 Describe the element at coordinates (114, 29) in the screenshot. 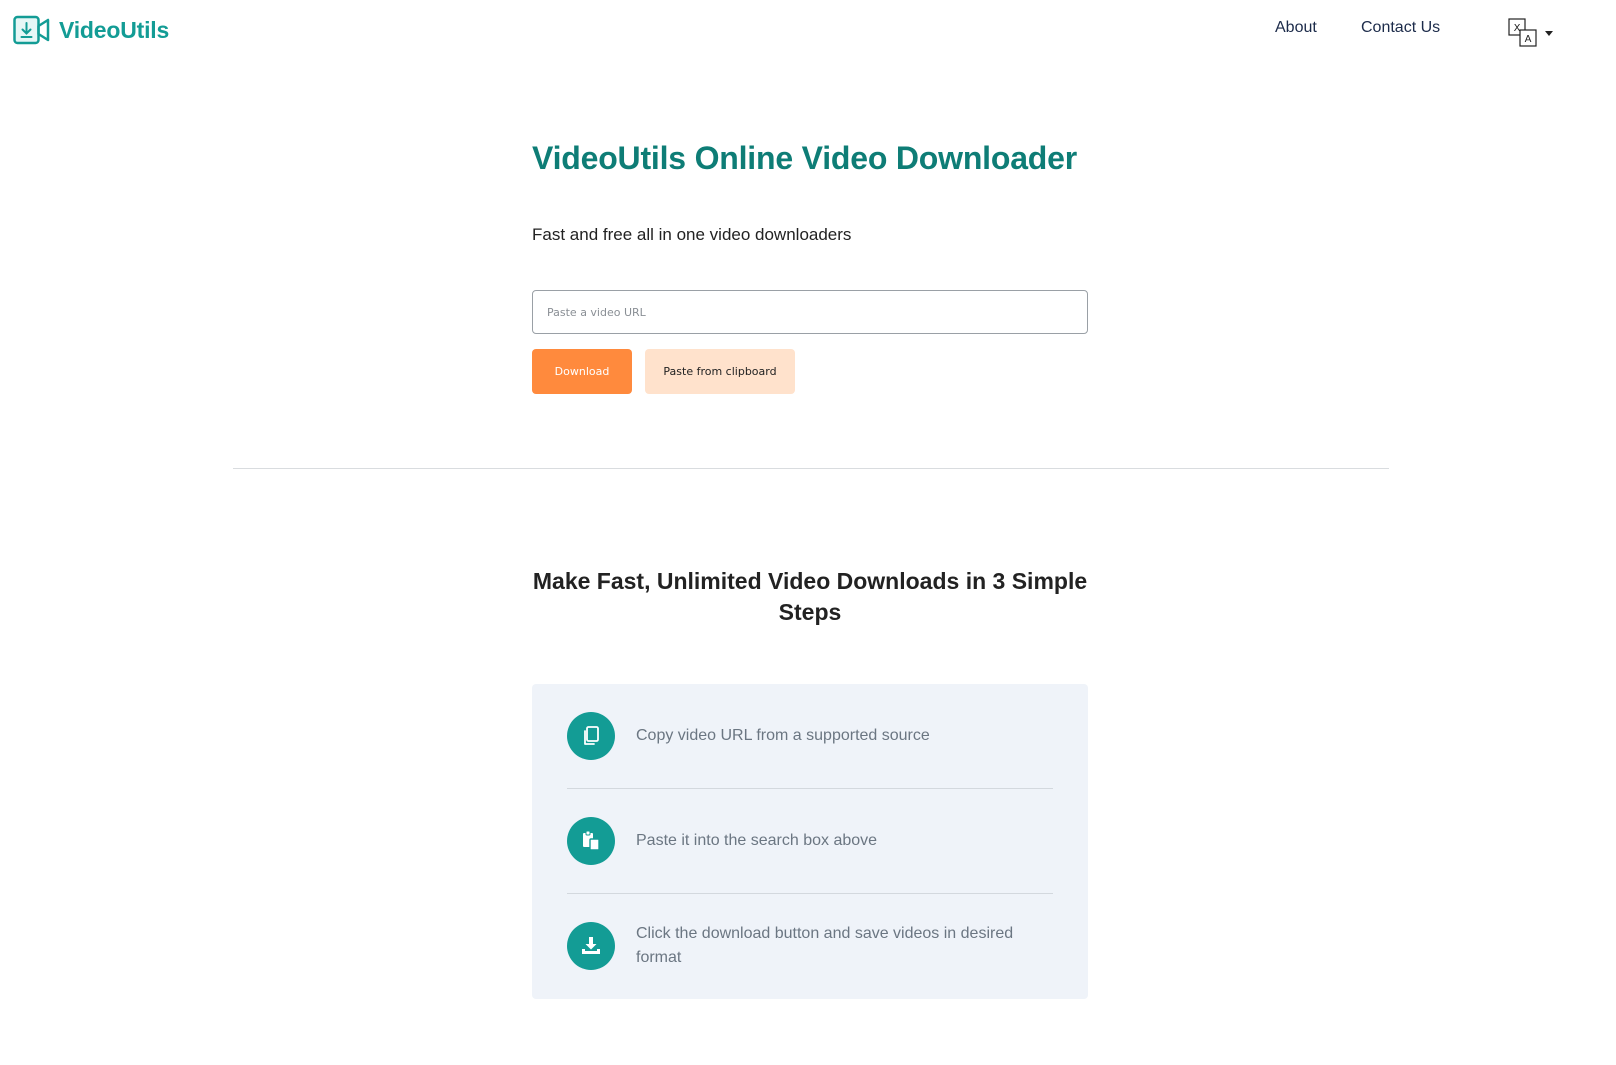

I see `brand-name: VideoUtils` at that location.